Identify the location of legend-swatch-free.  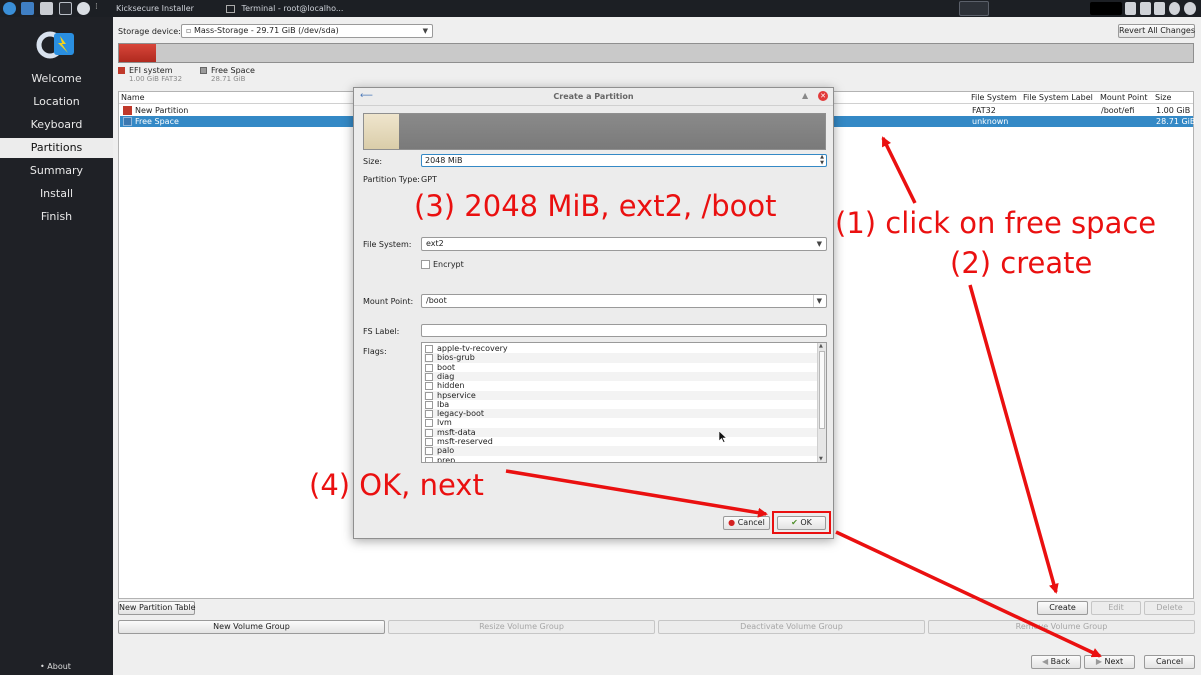
(203, 70).